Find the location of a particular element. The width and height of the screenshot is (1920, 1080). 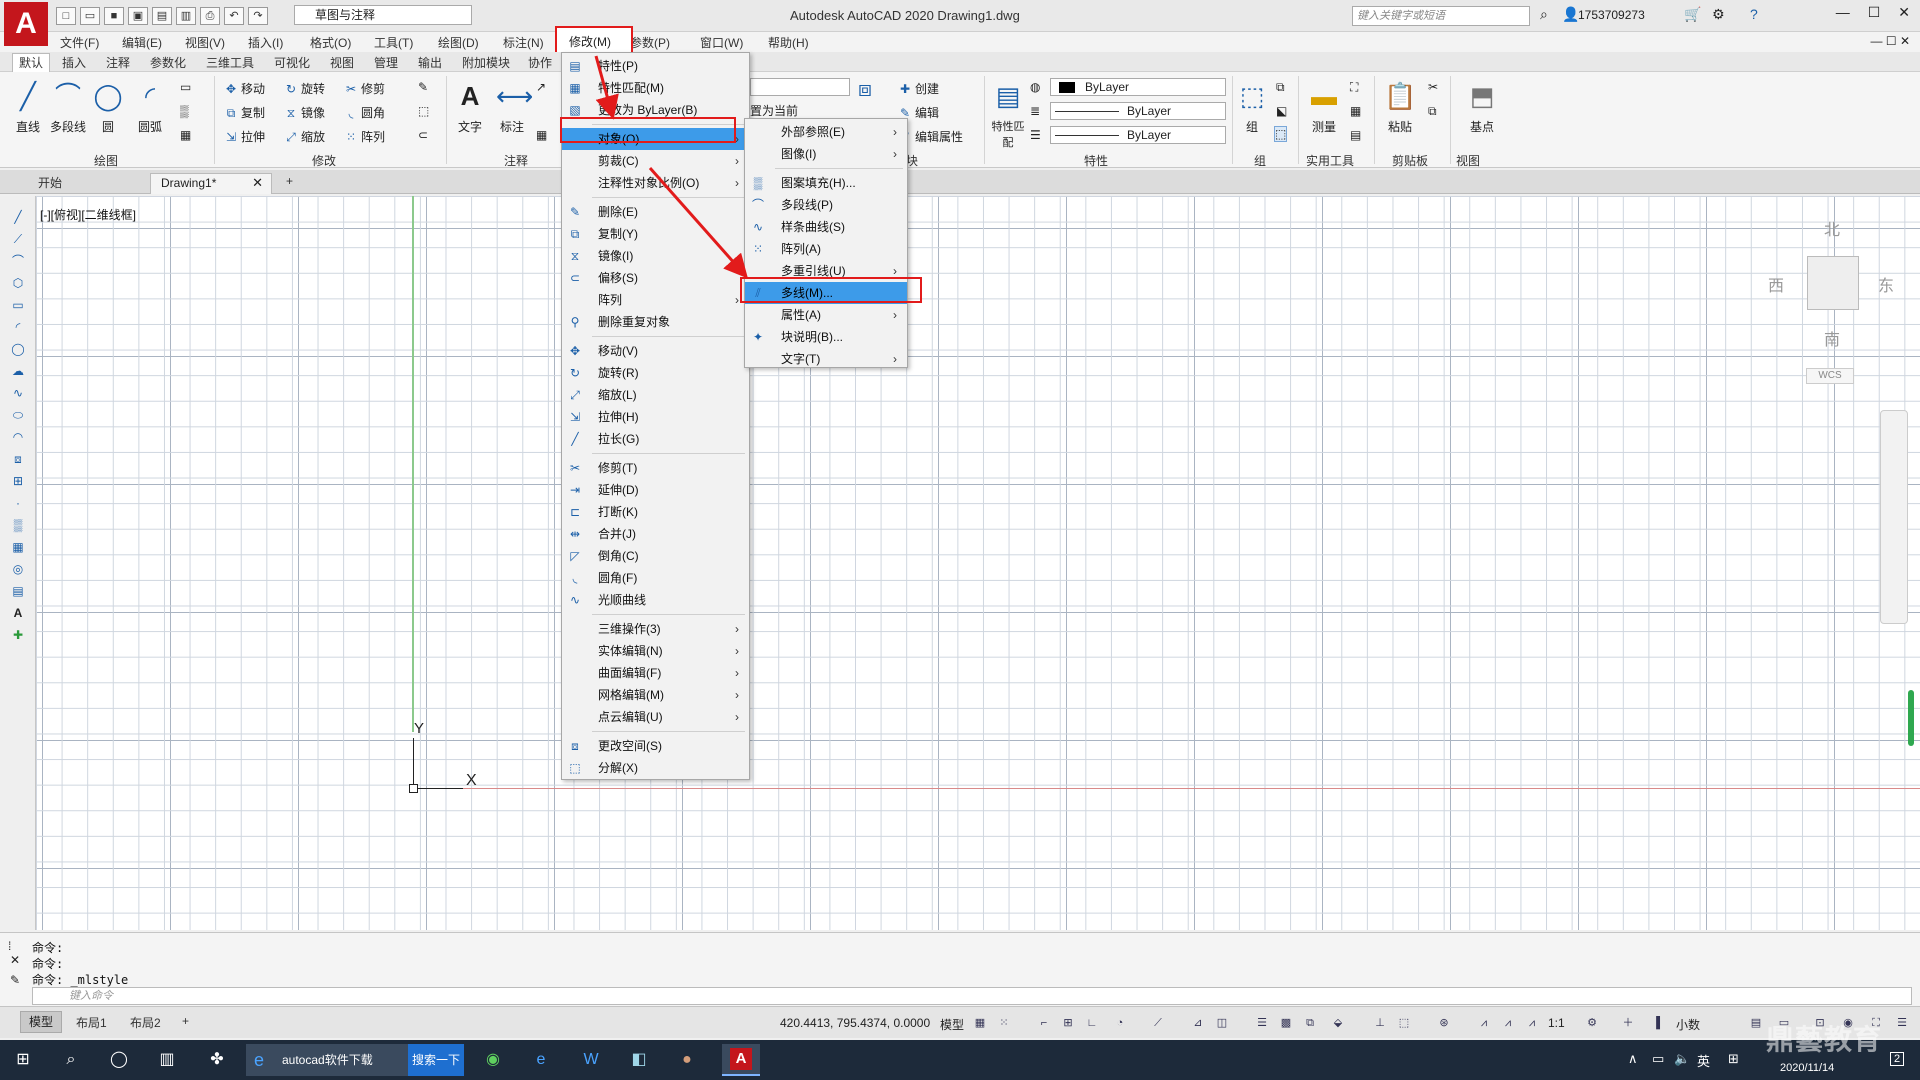

save-icon: ■ is located at coordinates (114, 16).